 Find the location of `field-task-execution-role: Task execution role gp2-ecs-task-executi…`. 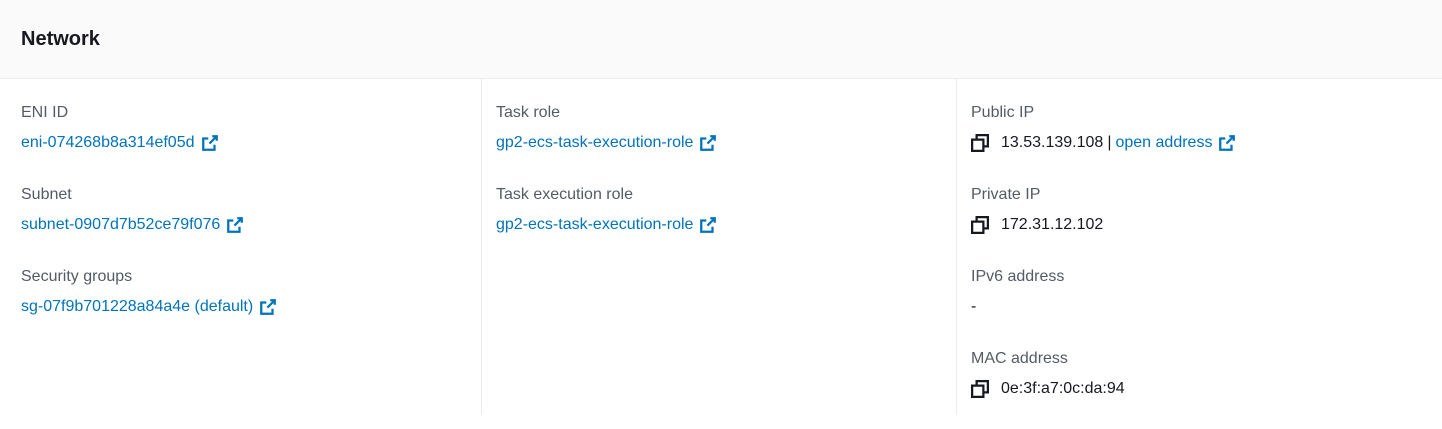

field-task-execution-role: Task execution role gp2-ecs-task-executi… is located at coordinates (726, 226).